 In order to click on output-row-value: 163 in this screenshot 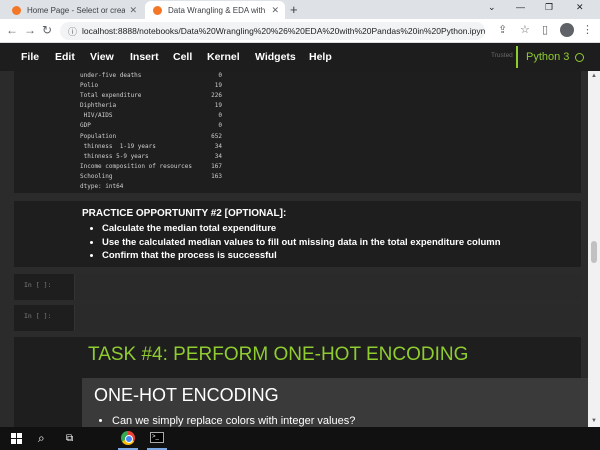, I will do `click(216, 176)`.